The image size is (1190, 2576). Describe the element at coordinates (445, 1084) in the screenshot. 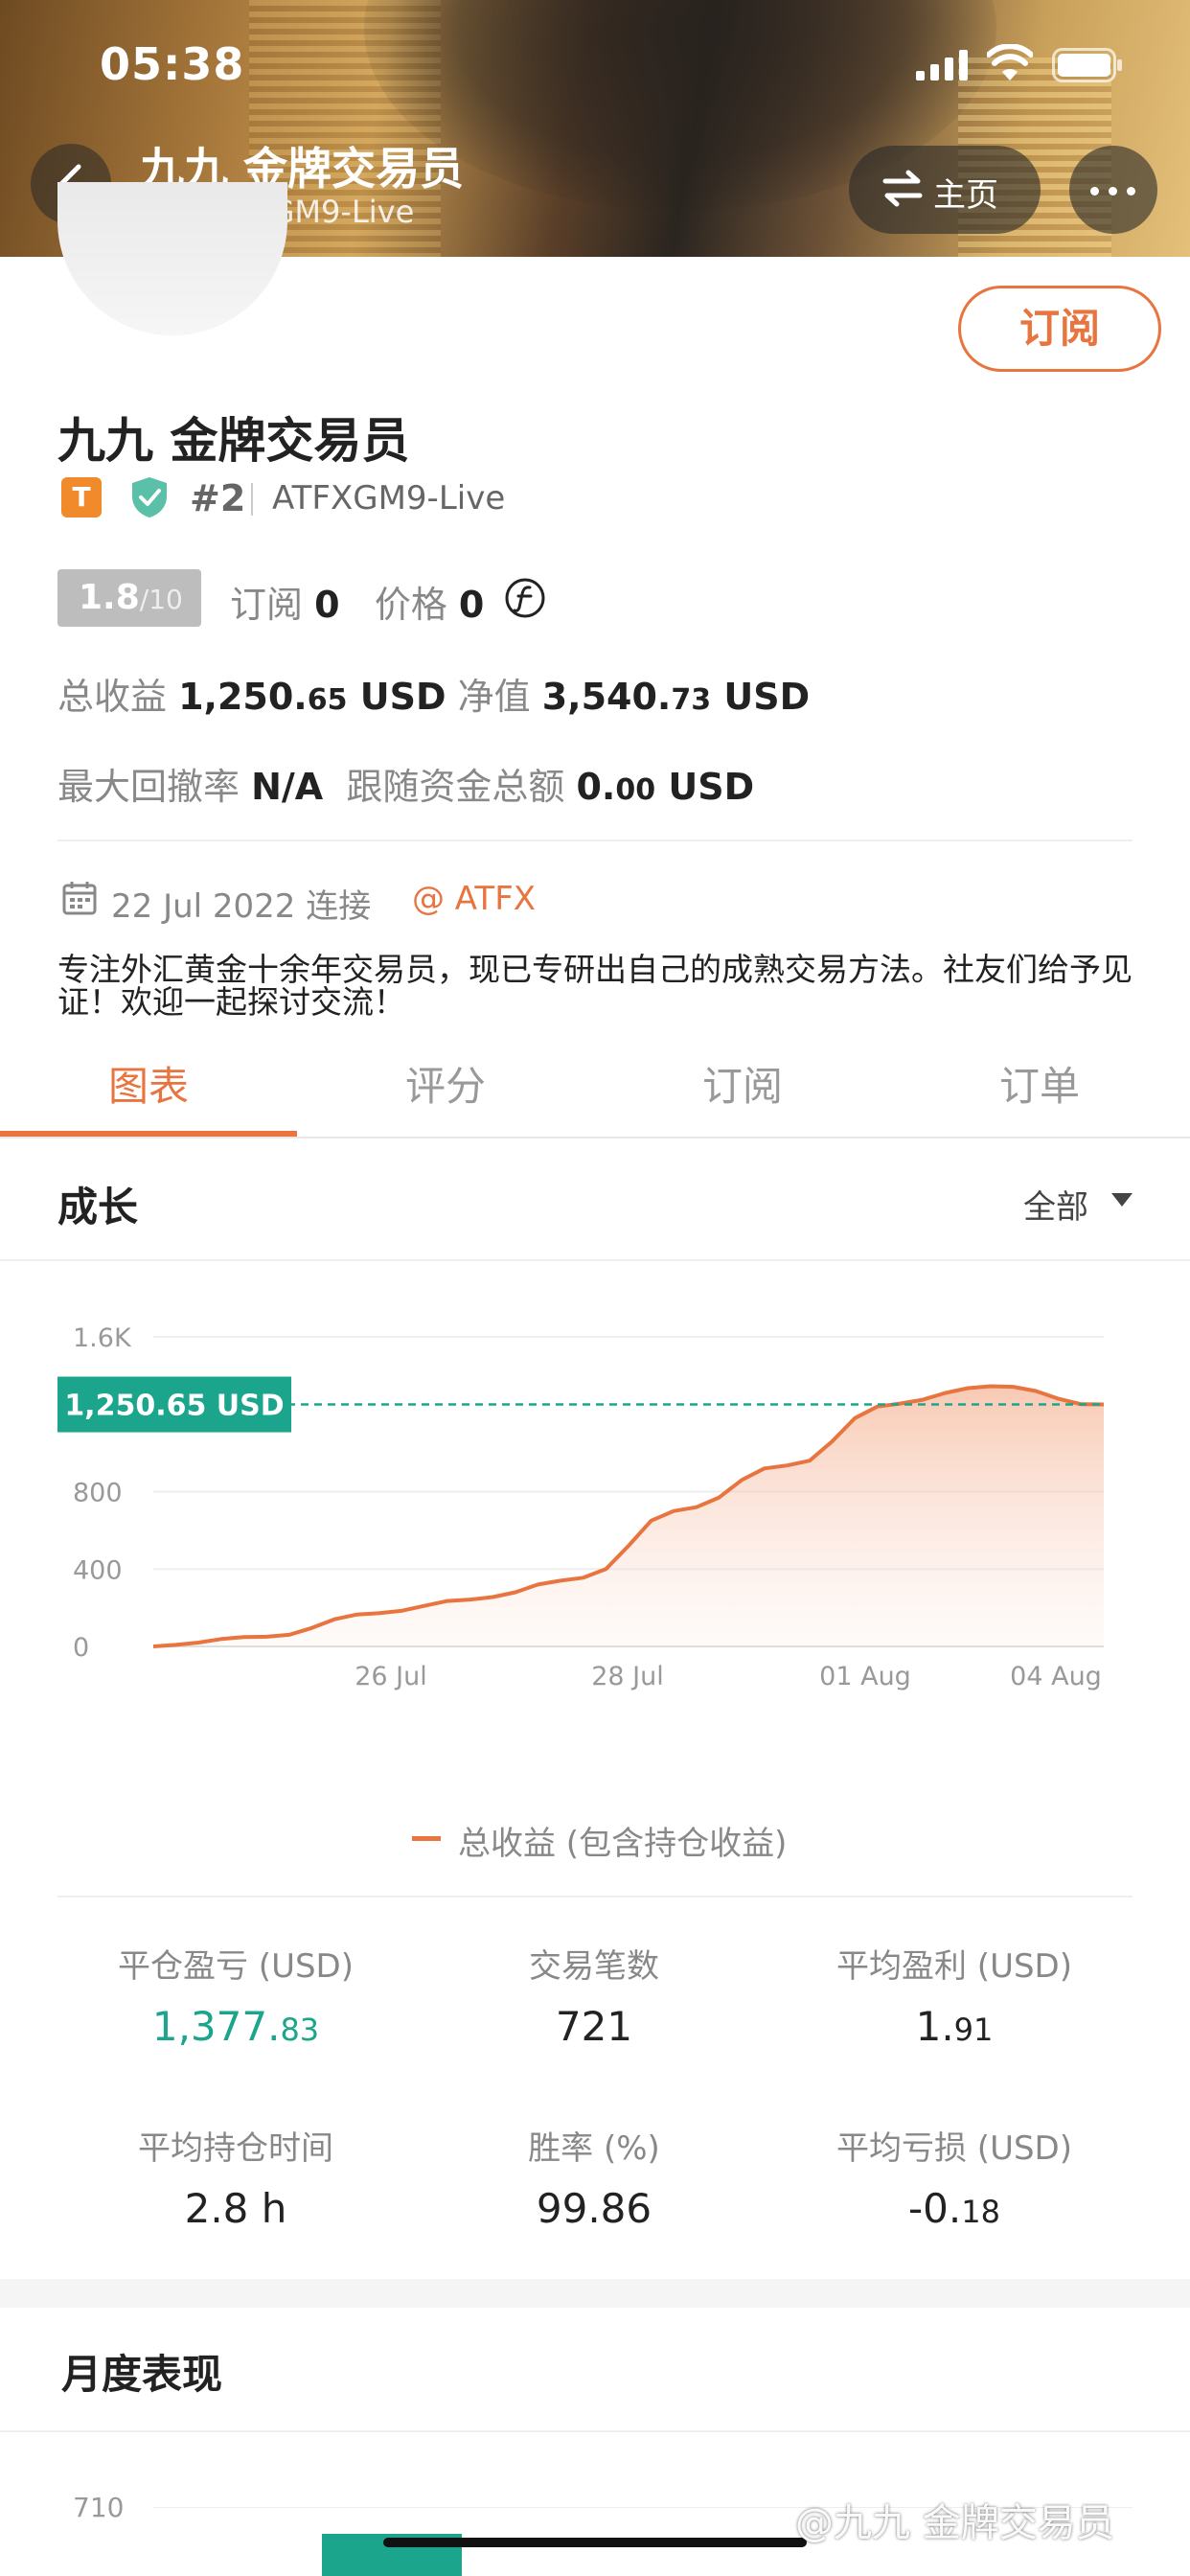

I see `tab-rating: 评分` at that location.